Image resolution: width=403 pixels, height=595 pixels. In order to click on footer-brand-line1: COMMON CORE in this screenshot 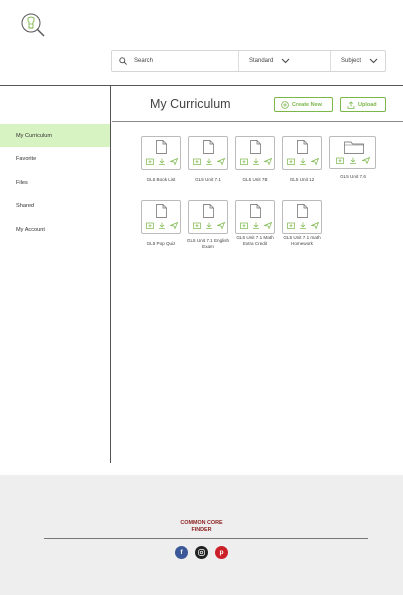, I will do `click(201, 523)`.